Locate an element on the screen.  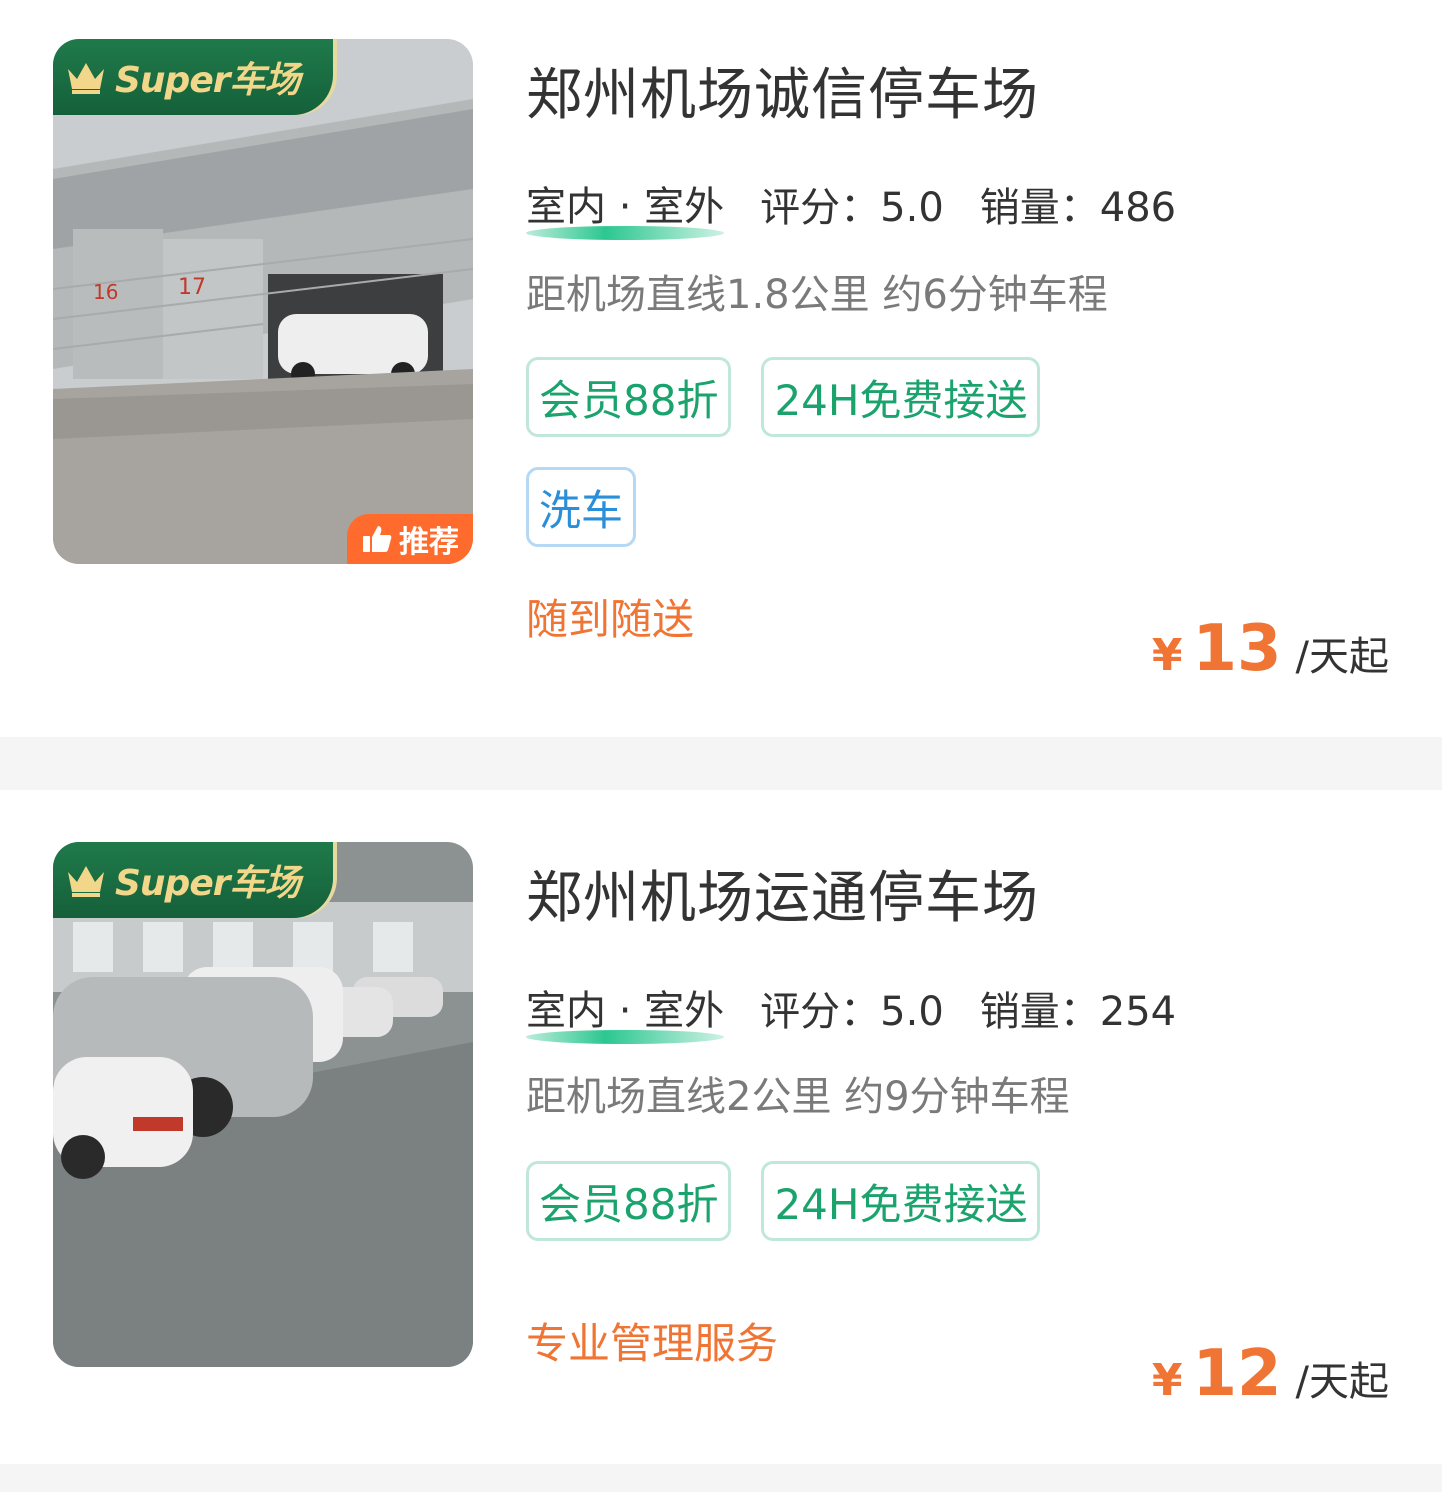
service-tags: 会员88折 24H免费接送 洗车 is located at coordinates (806, 452).